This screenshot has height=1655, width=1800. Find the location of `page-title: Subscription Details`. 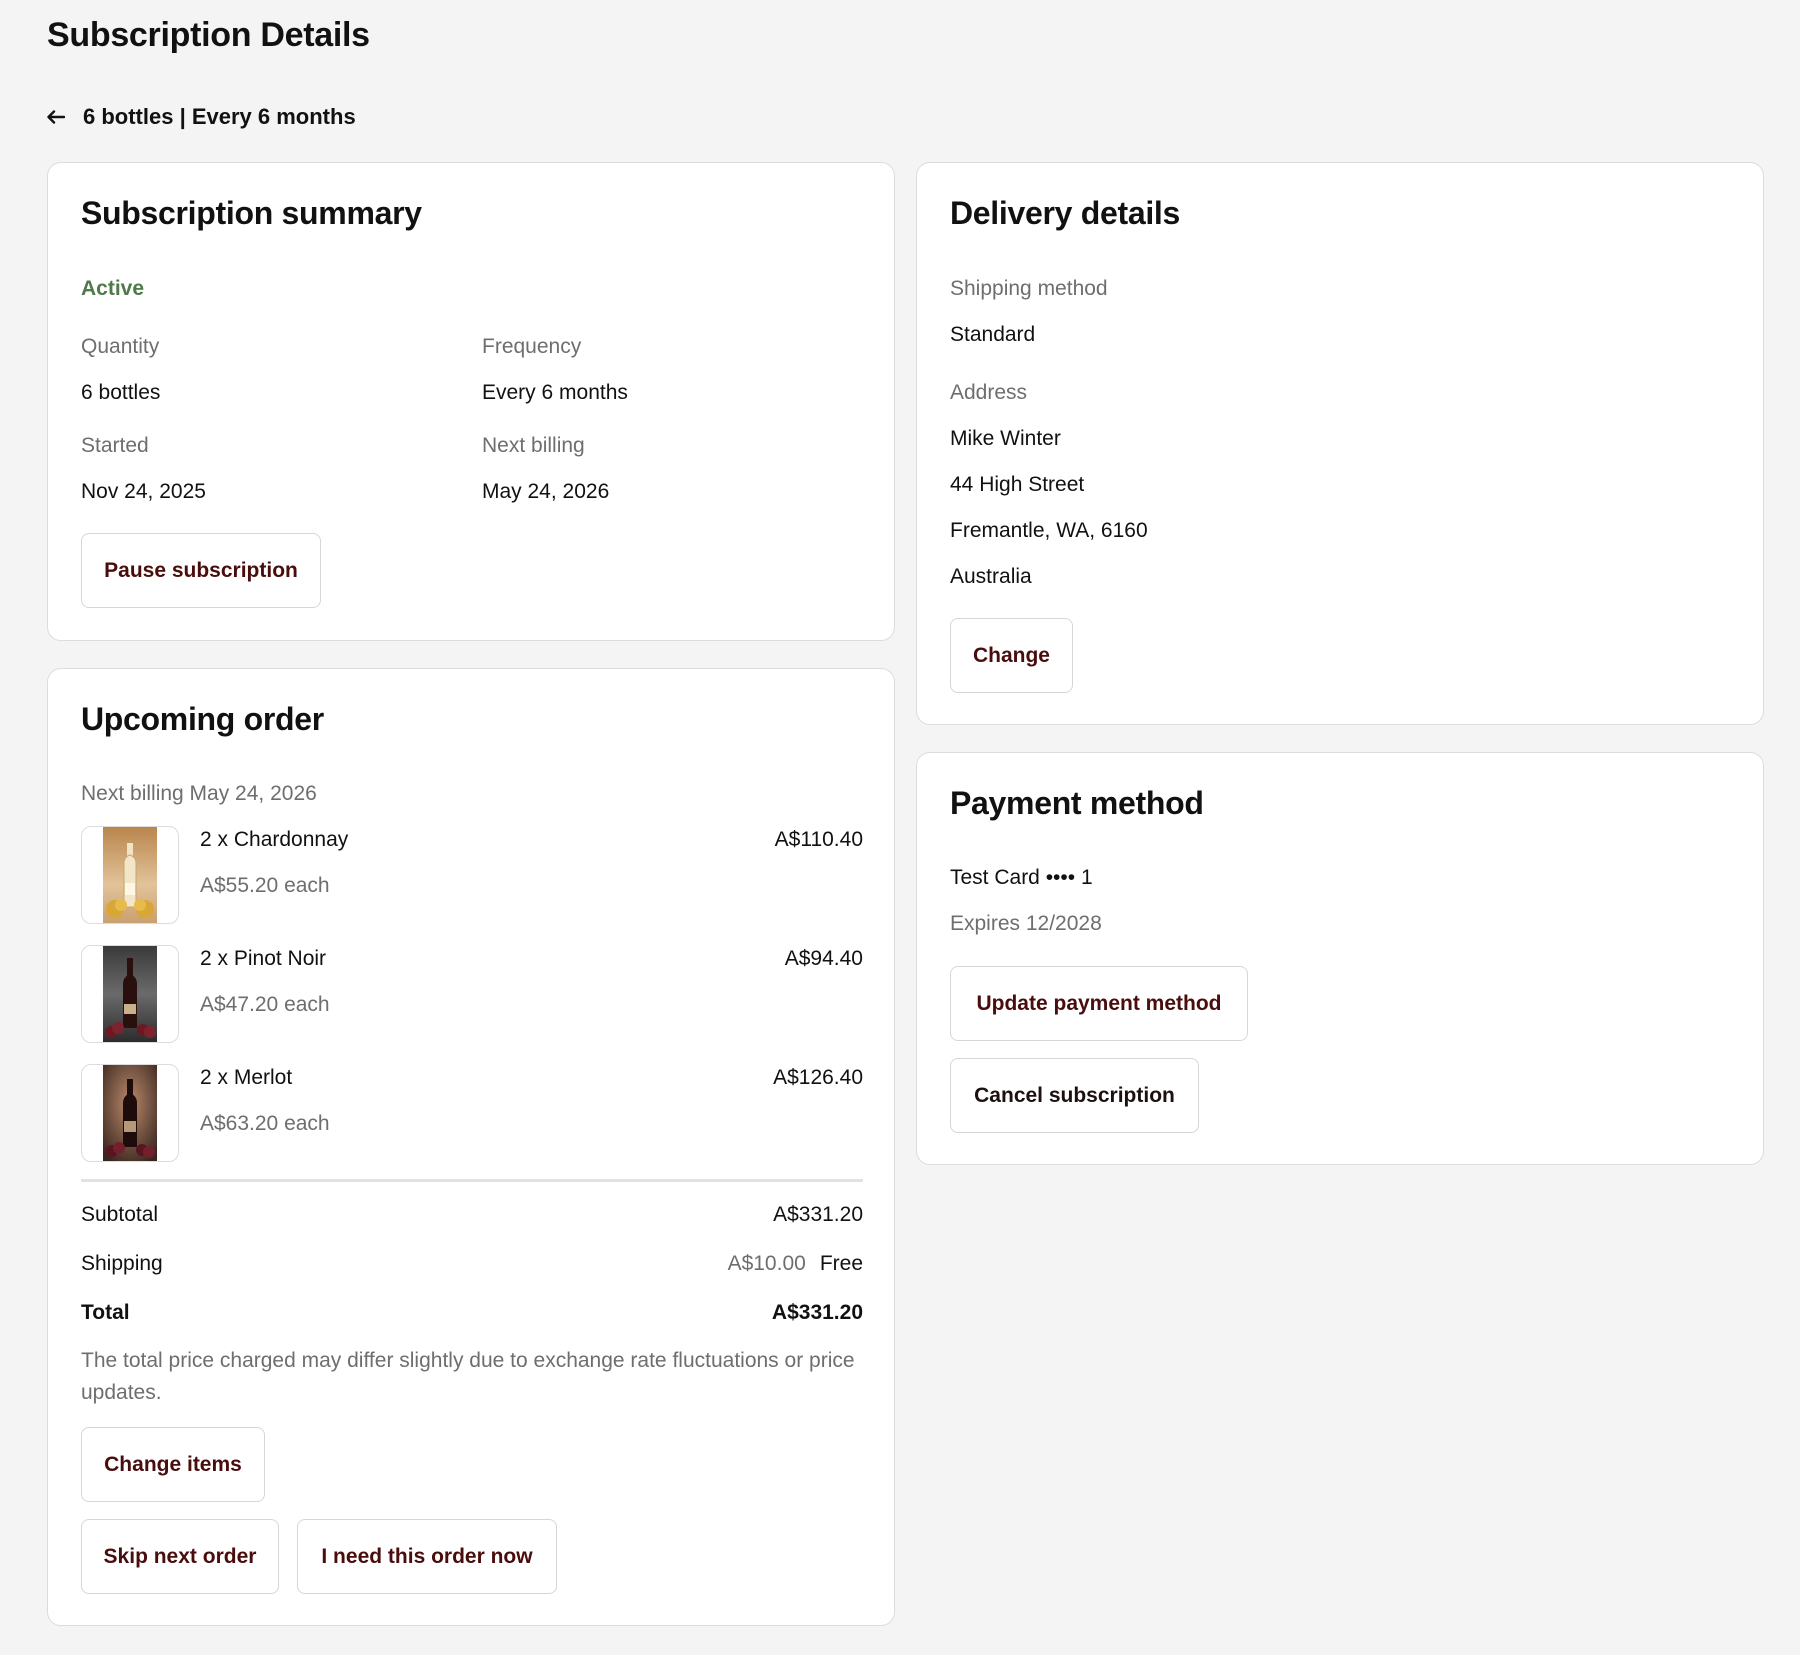

page-title: Subscription Details is located at coordinates (208, 35).